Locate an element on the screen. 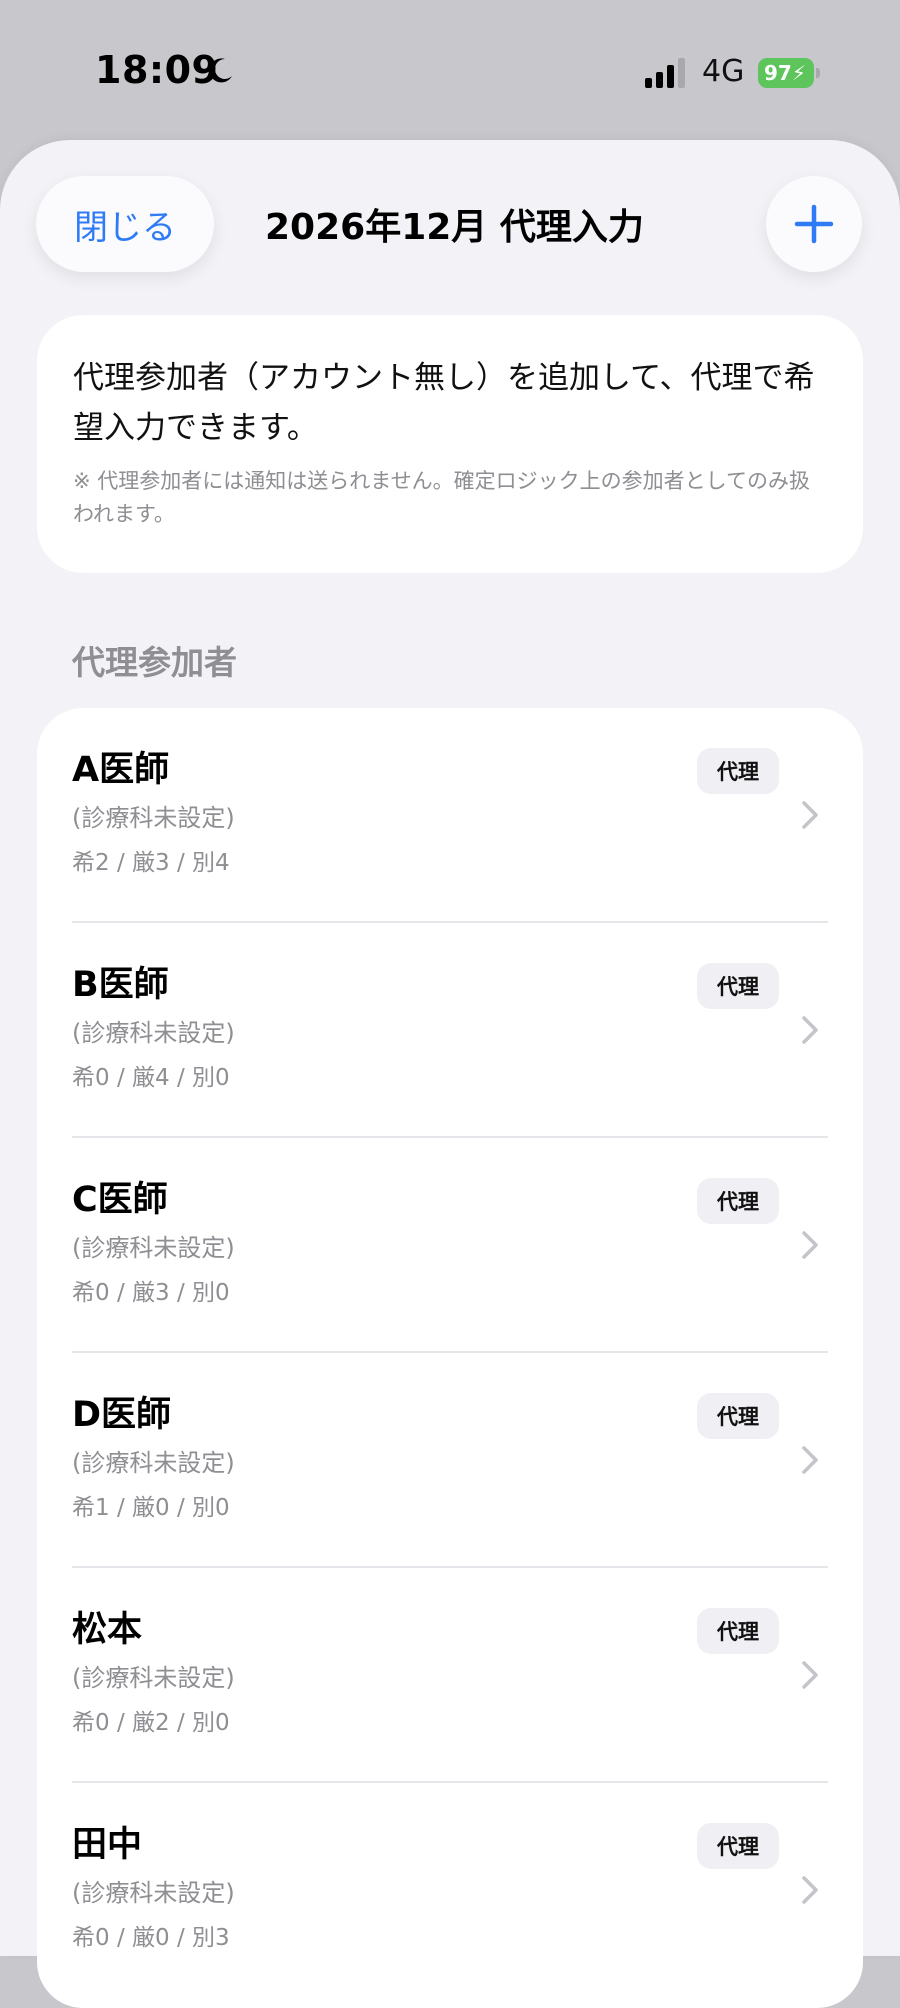  participant-name: B医師 is located at coordinates (120, 985).